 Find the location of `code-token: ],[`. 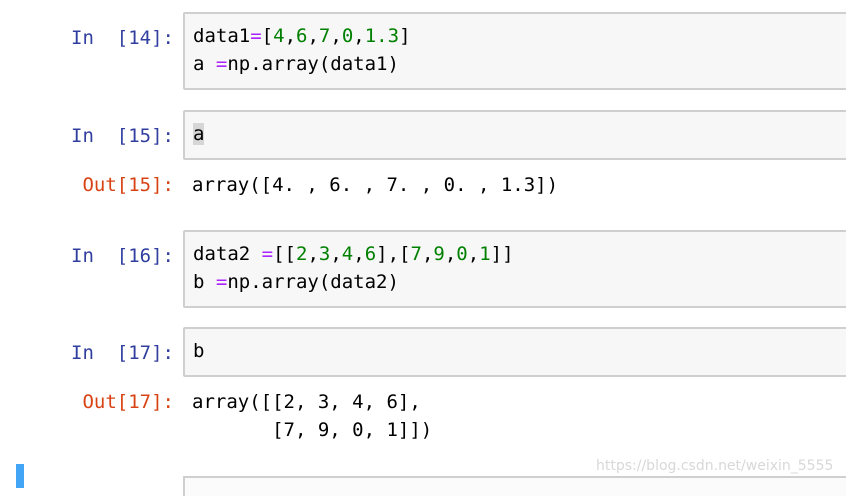

code-token: ],[ is located at coordinates (393, 254).